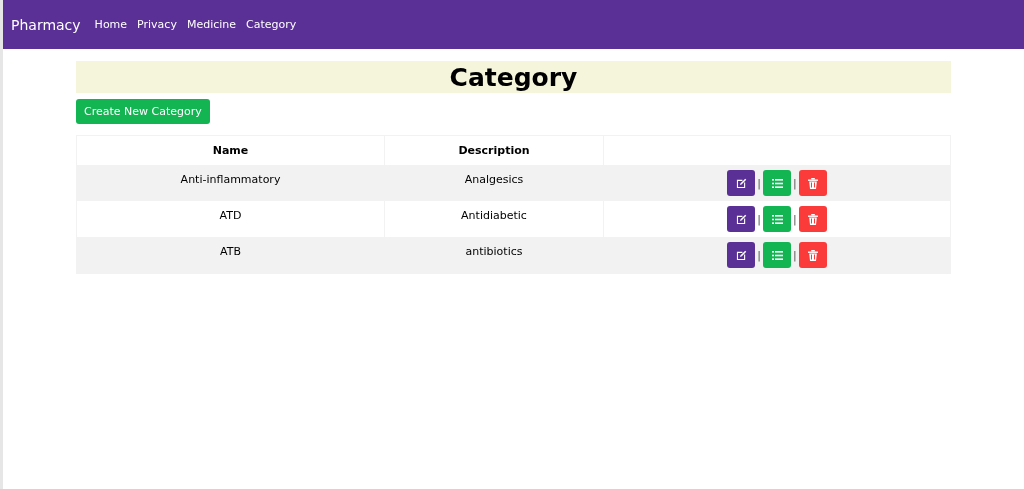  I want to click on table-cell: Analgesics, so click(494, 183).